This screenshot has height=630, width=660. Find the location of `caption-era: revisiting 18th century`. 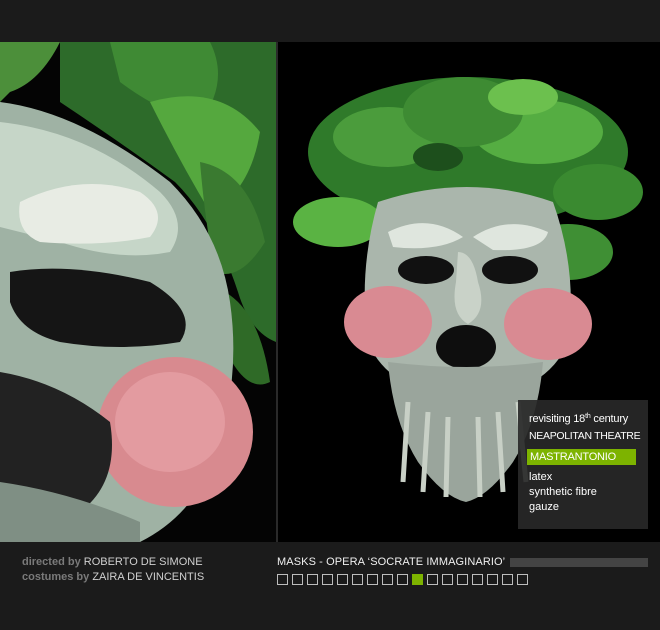

caption-era: revisiting 18th century is located at coordinates (579, 419).